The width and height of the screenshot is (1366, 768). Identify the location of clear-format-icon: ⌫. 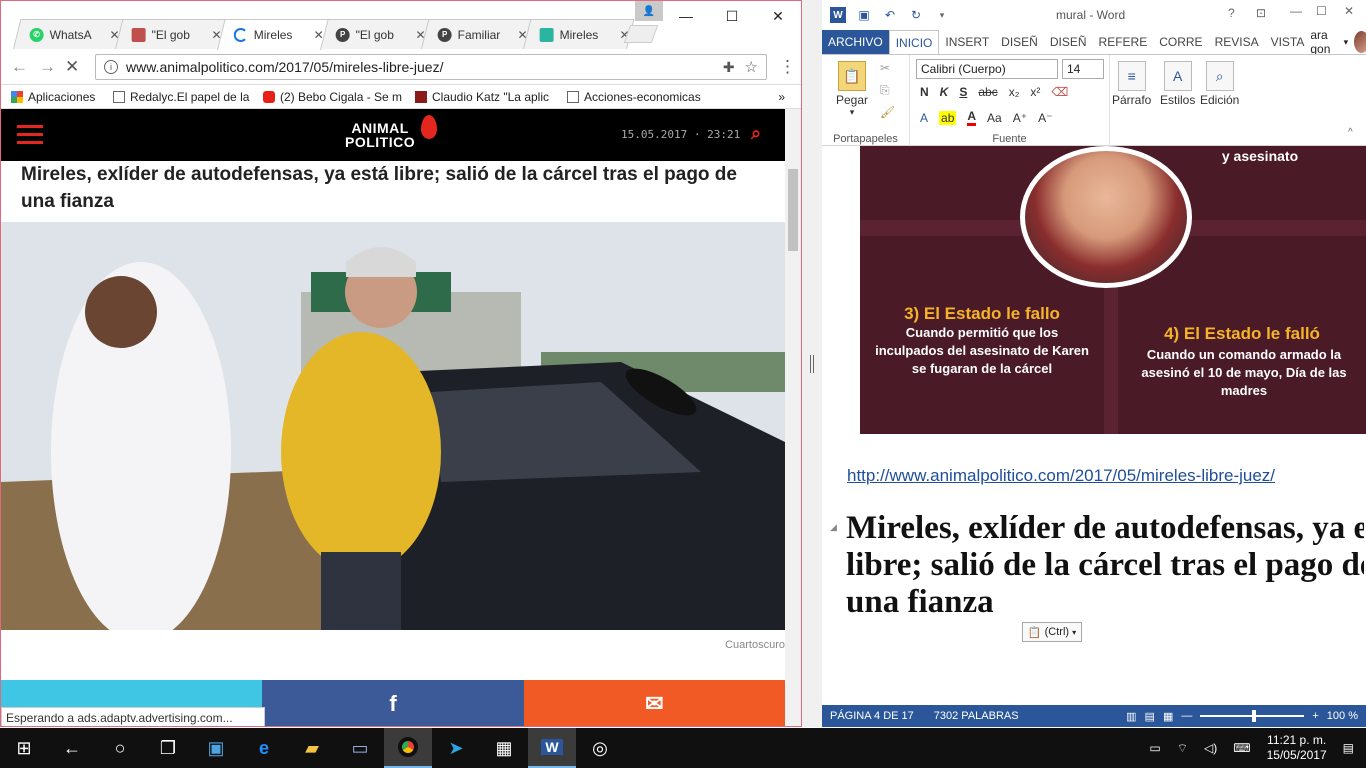
(1059, 92).